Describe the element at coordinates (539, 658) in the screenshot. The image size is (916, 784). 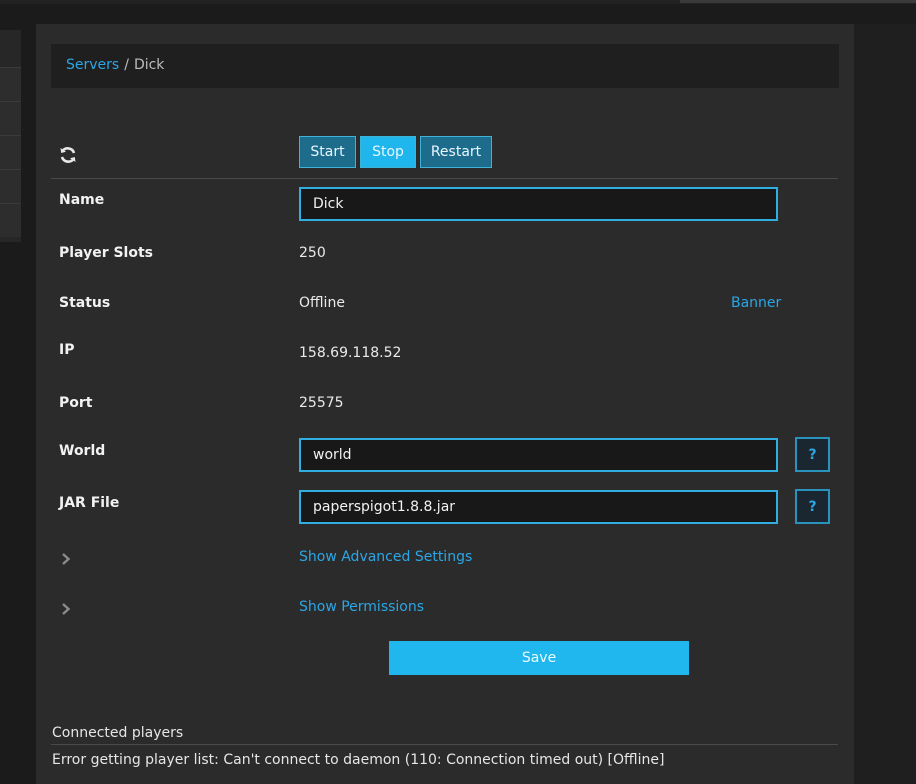
I see `save-button: Save` at that location.